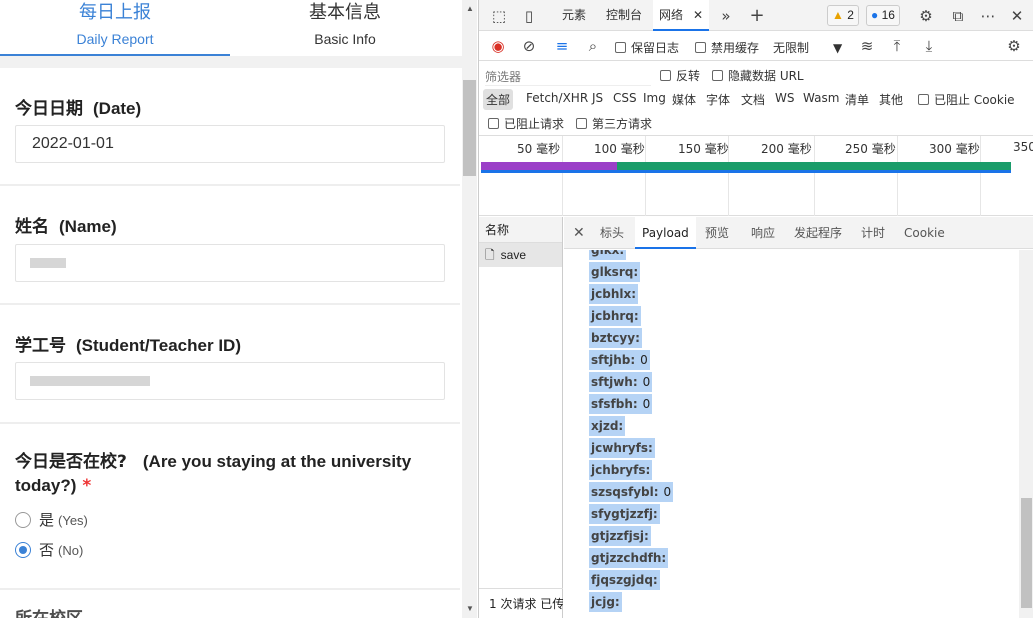 This screenshot has width=1033, height=618. Describe the element at coordinates (629, 558) in the screenshot. I see `payload-row: gtjzzchdfh:` at that location.